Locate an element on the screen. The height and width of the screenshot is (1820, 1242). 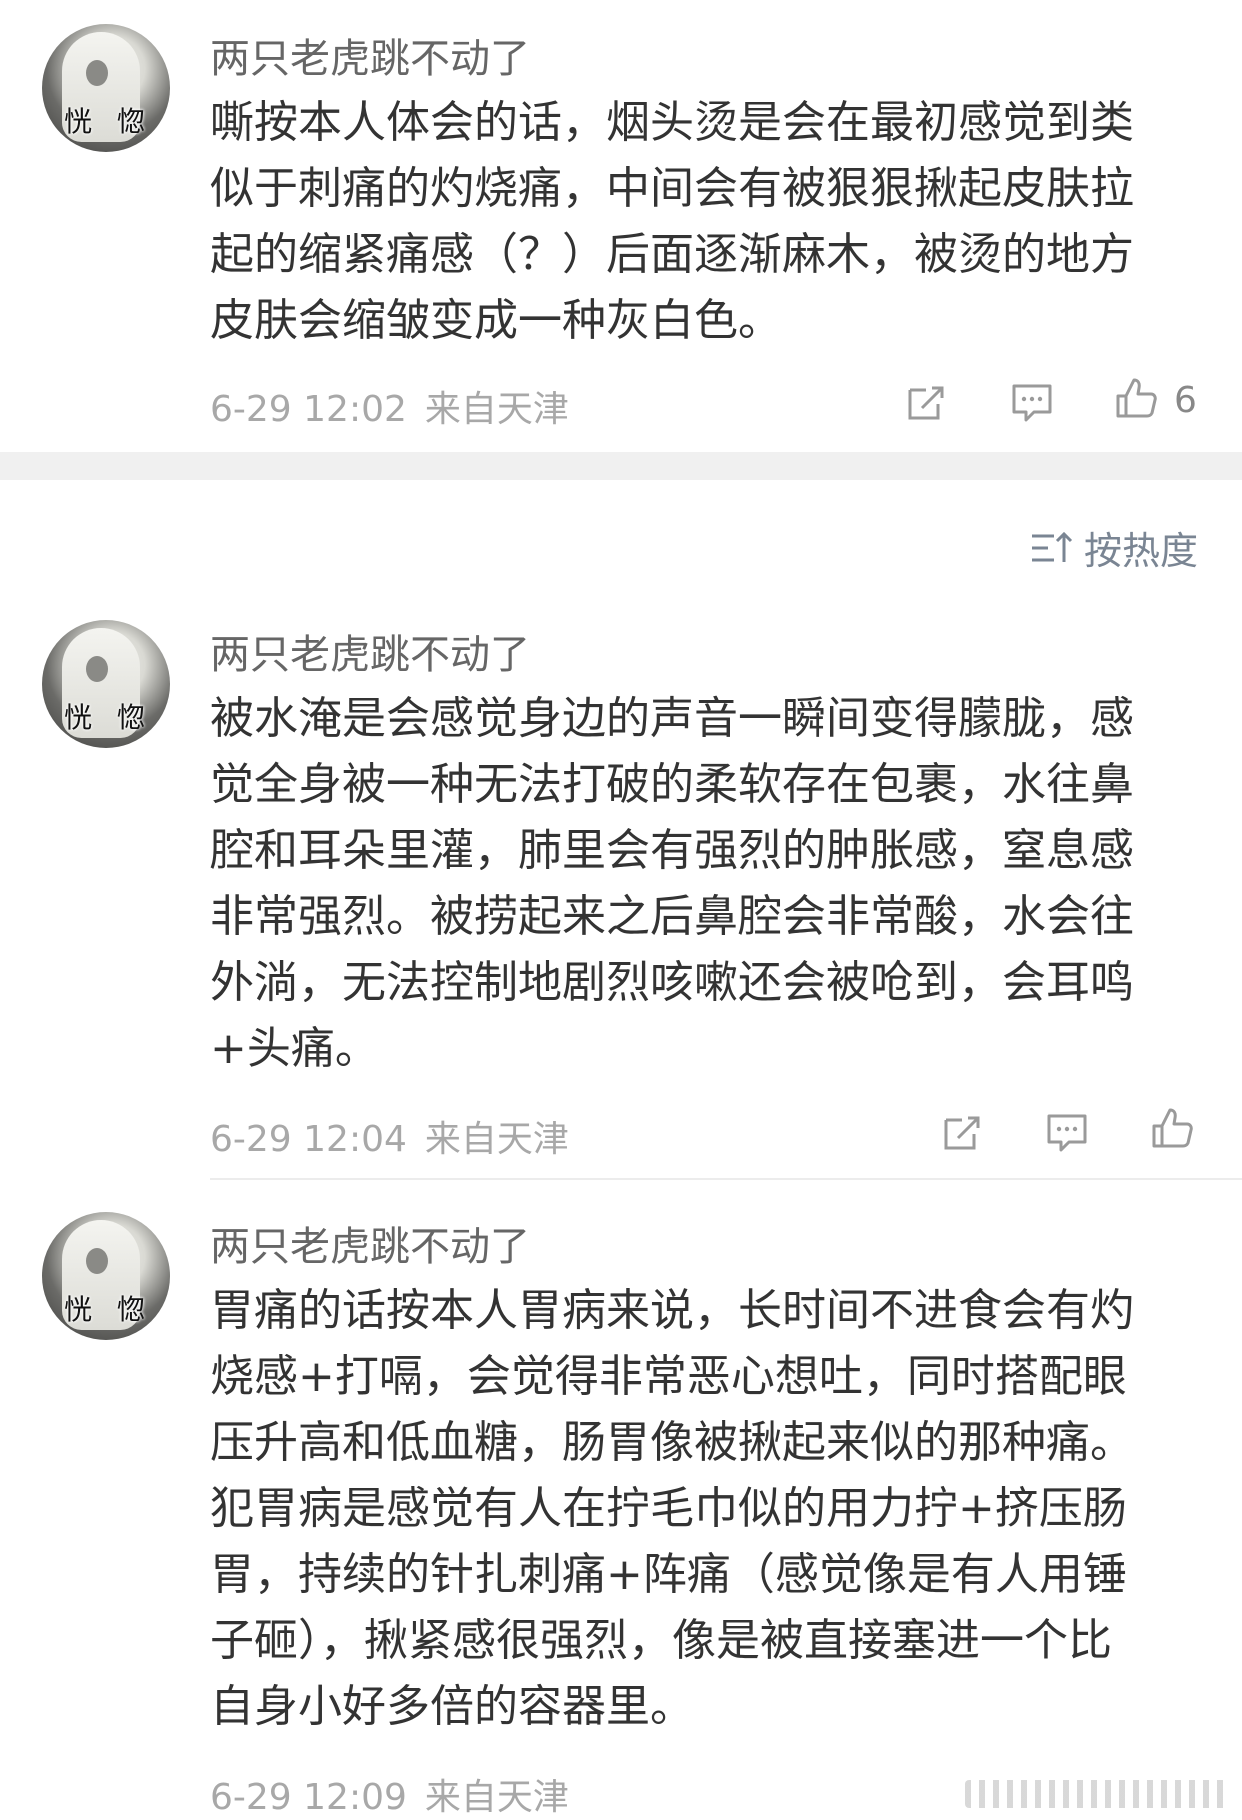
comment-time: 6-29 12:02 is located at coordinates (308, 409).